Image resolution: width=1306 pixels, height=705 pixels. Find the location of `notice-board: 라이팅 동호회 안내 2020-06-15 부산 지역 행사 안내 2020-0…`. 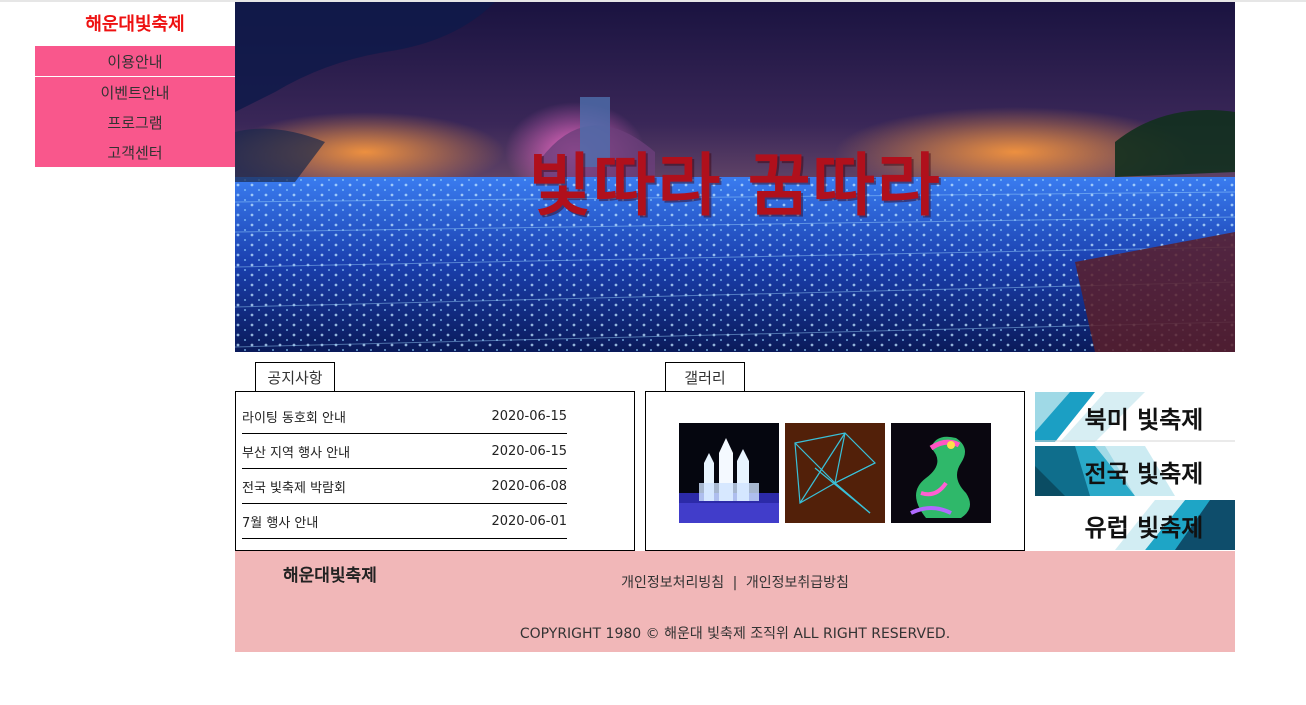

notice-board: 라이팅 동호회 안내 2020-06-15 부산 지역 행사 안내 2020-0… is located at coordinates (435, 471).